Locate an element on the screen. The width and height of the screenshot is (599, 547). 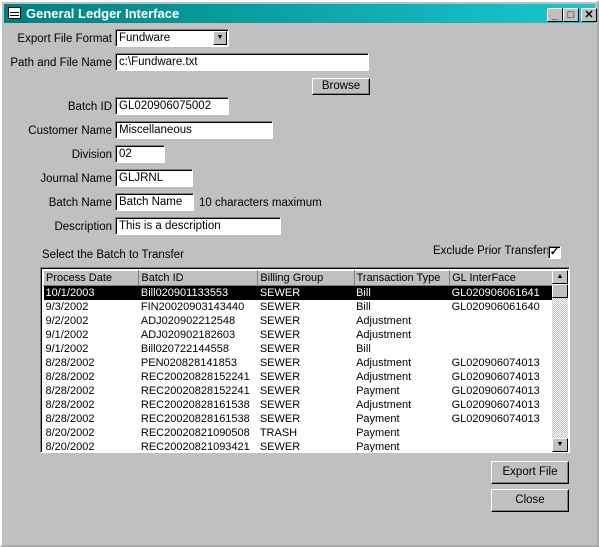
table-cell: Bill020901133553 is located at coordinates (198, 292).